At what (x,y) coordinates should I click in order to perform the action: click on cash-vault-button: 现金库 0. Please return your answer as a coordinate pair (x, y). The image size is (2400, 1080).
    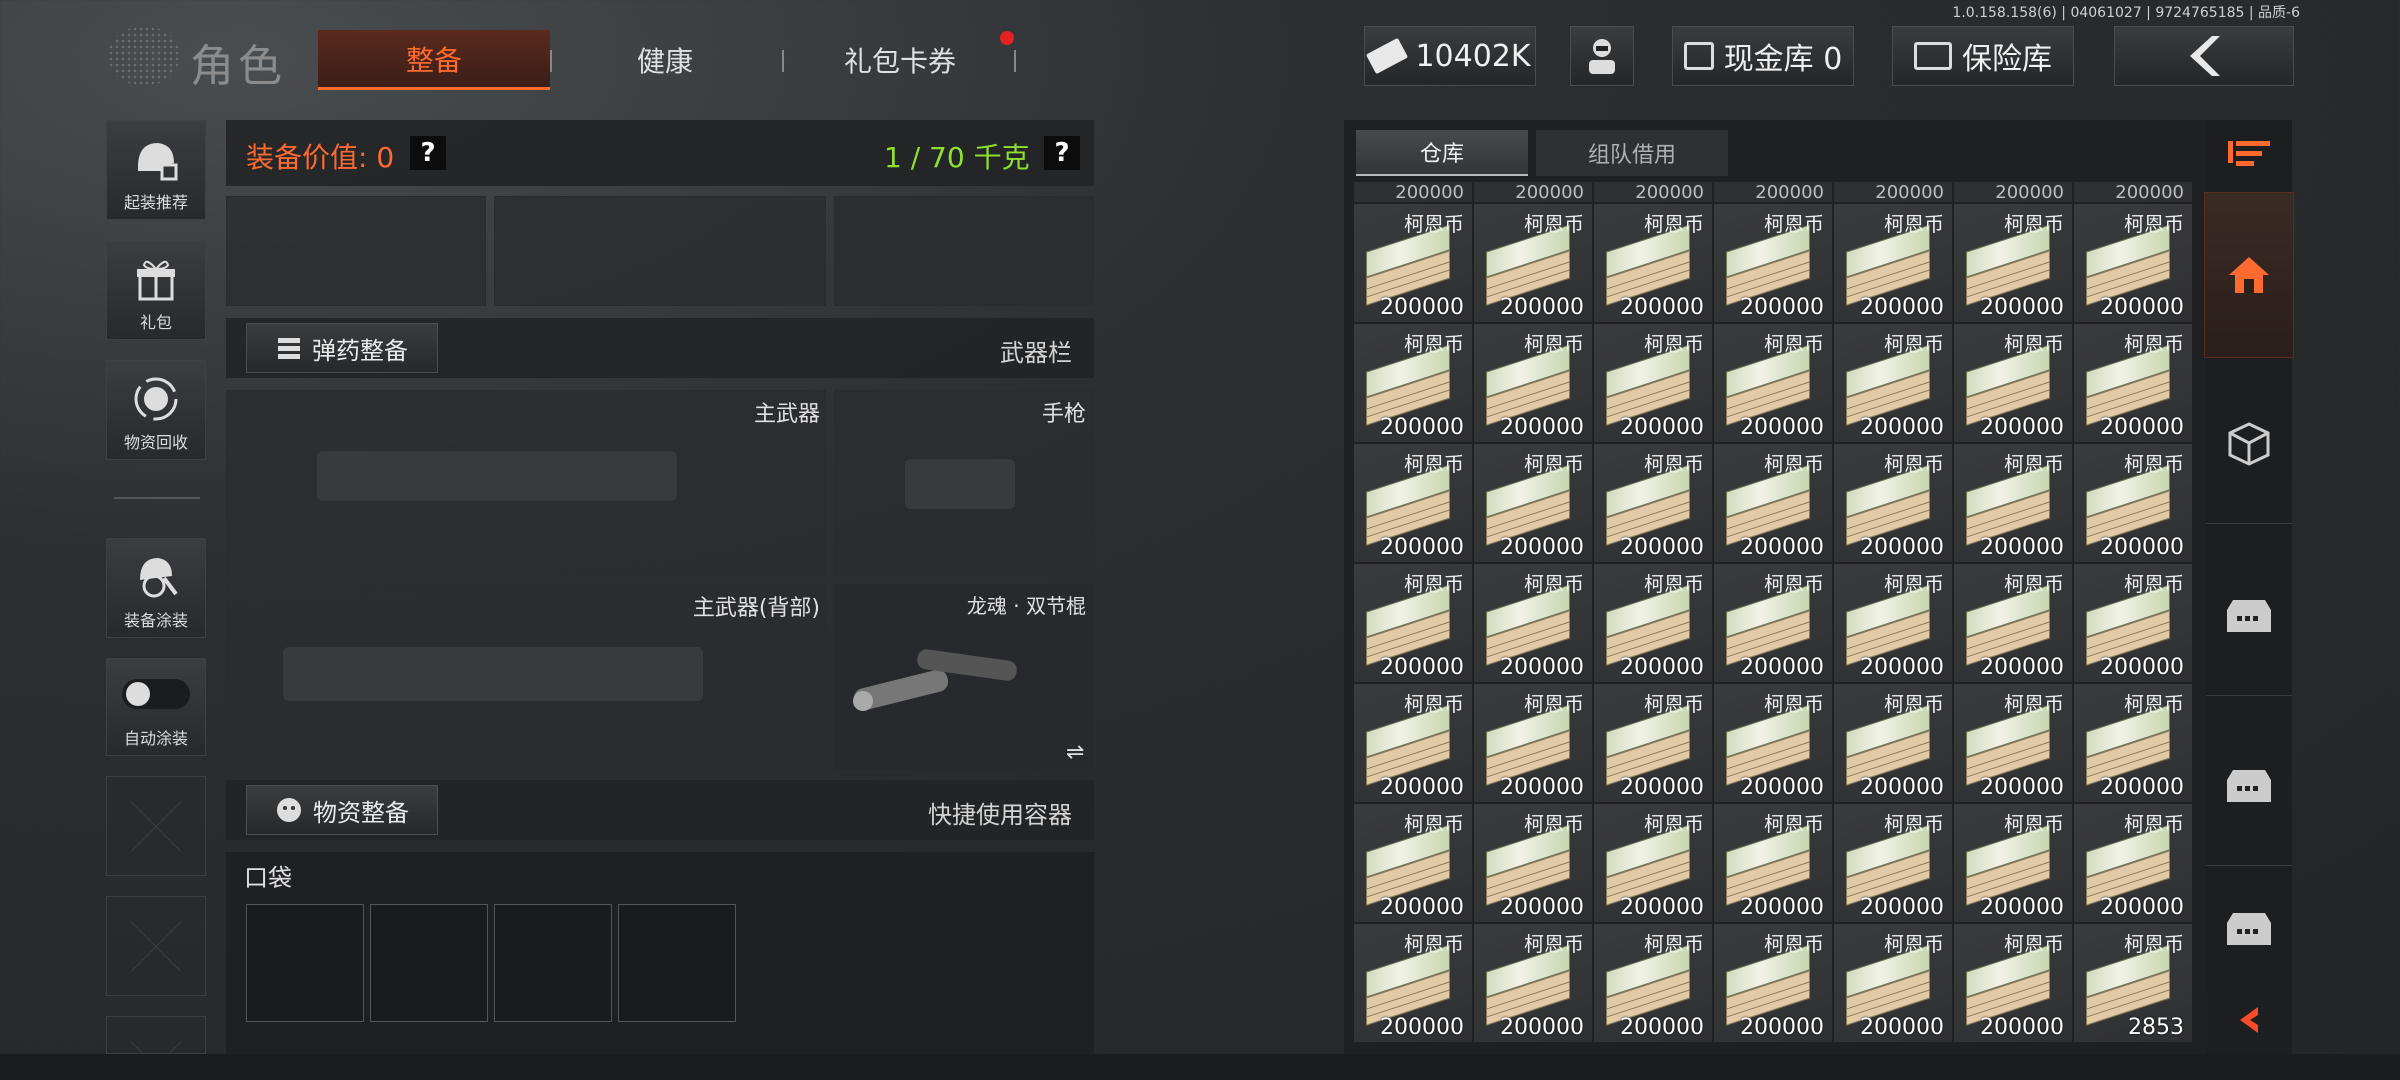
    Looking at the image, I should click on (1763, 56).